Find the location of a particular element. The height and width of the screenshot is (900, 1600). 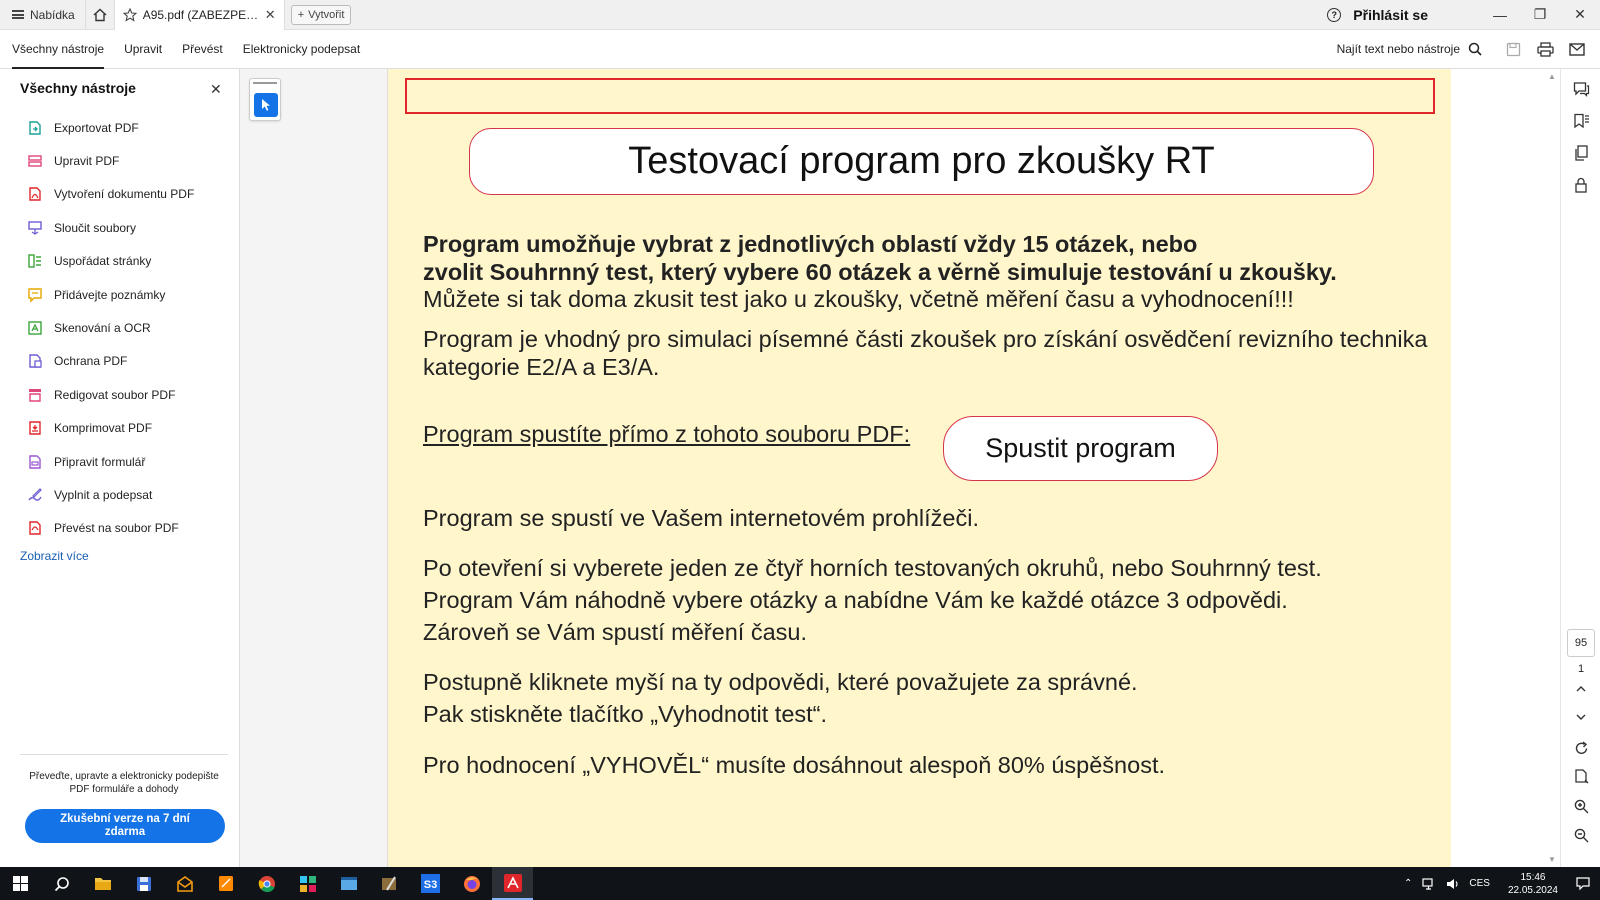

network-icon is located at coordinates (1429, 883).